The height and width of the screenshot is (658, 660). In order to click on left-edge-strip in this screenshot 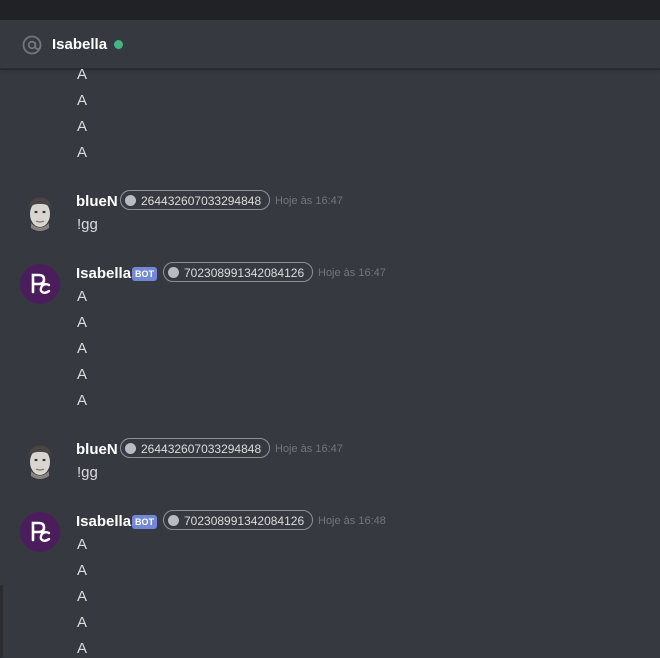, I will do `click(1, 621)`.